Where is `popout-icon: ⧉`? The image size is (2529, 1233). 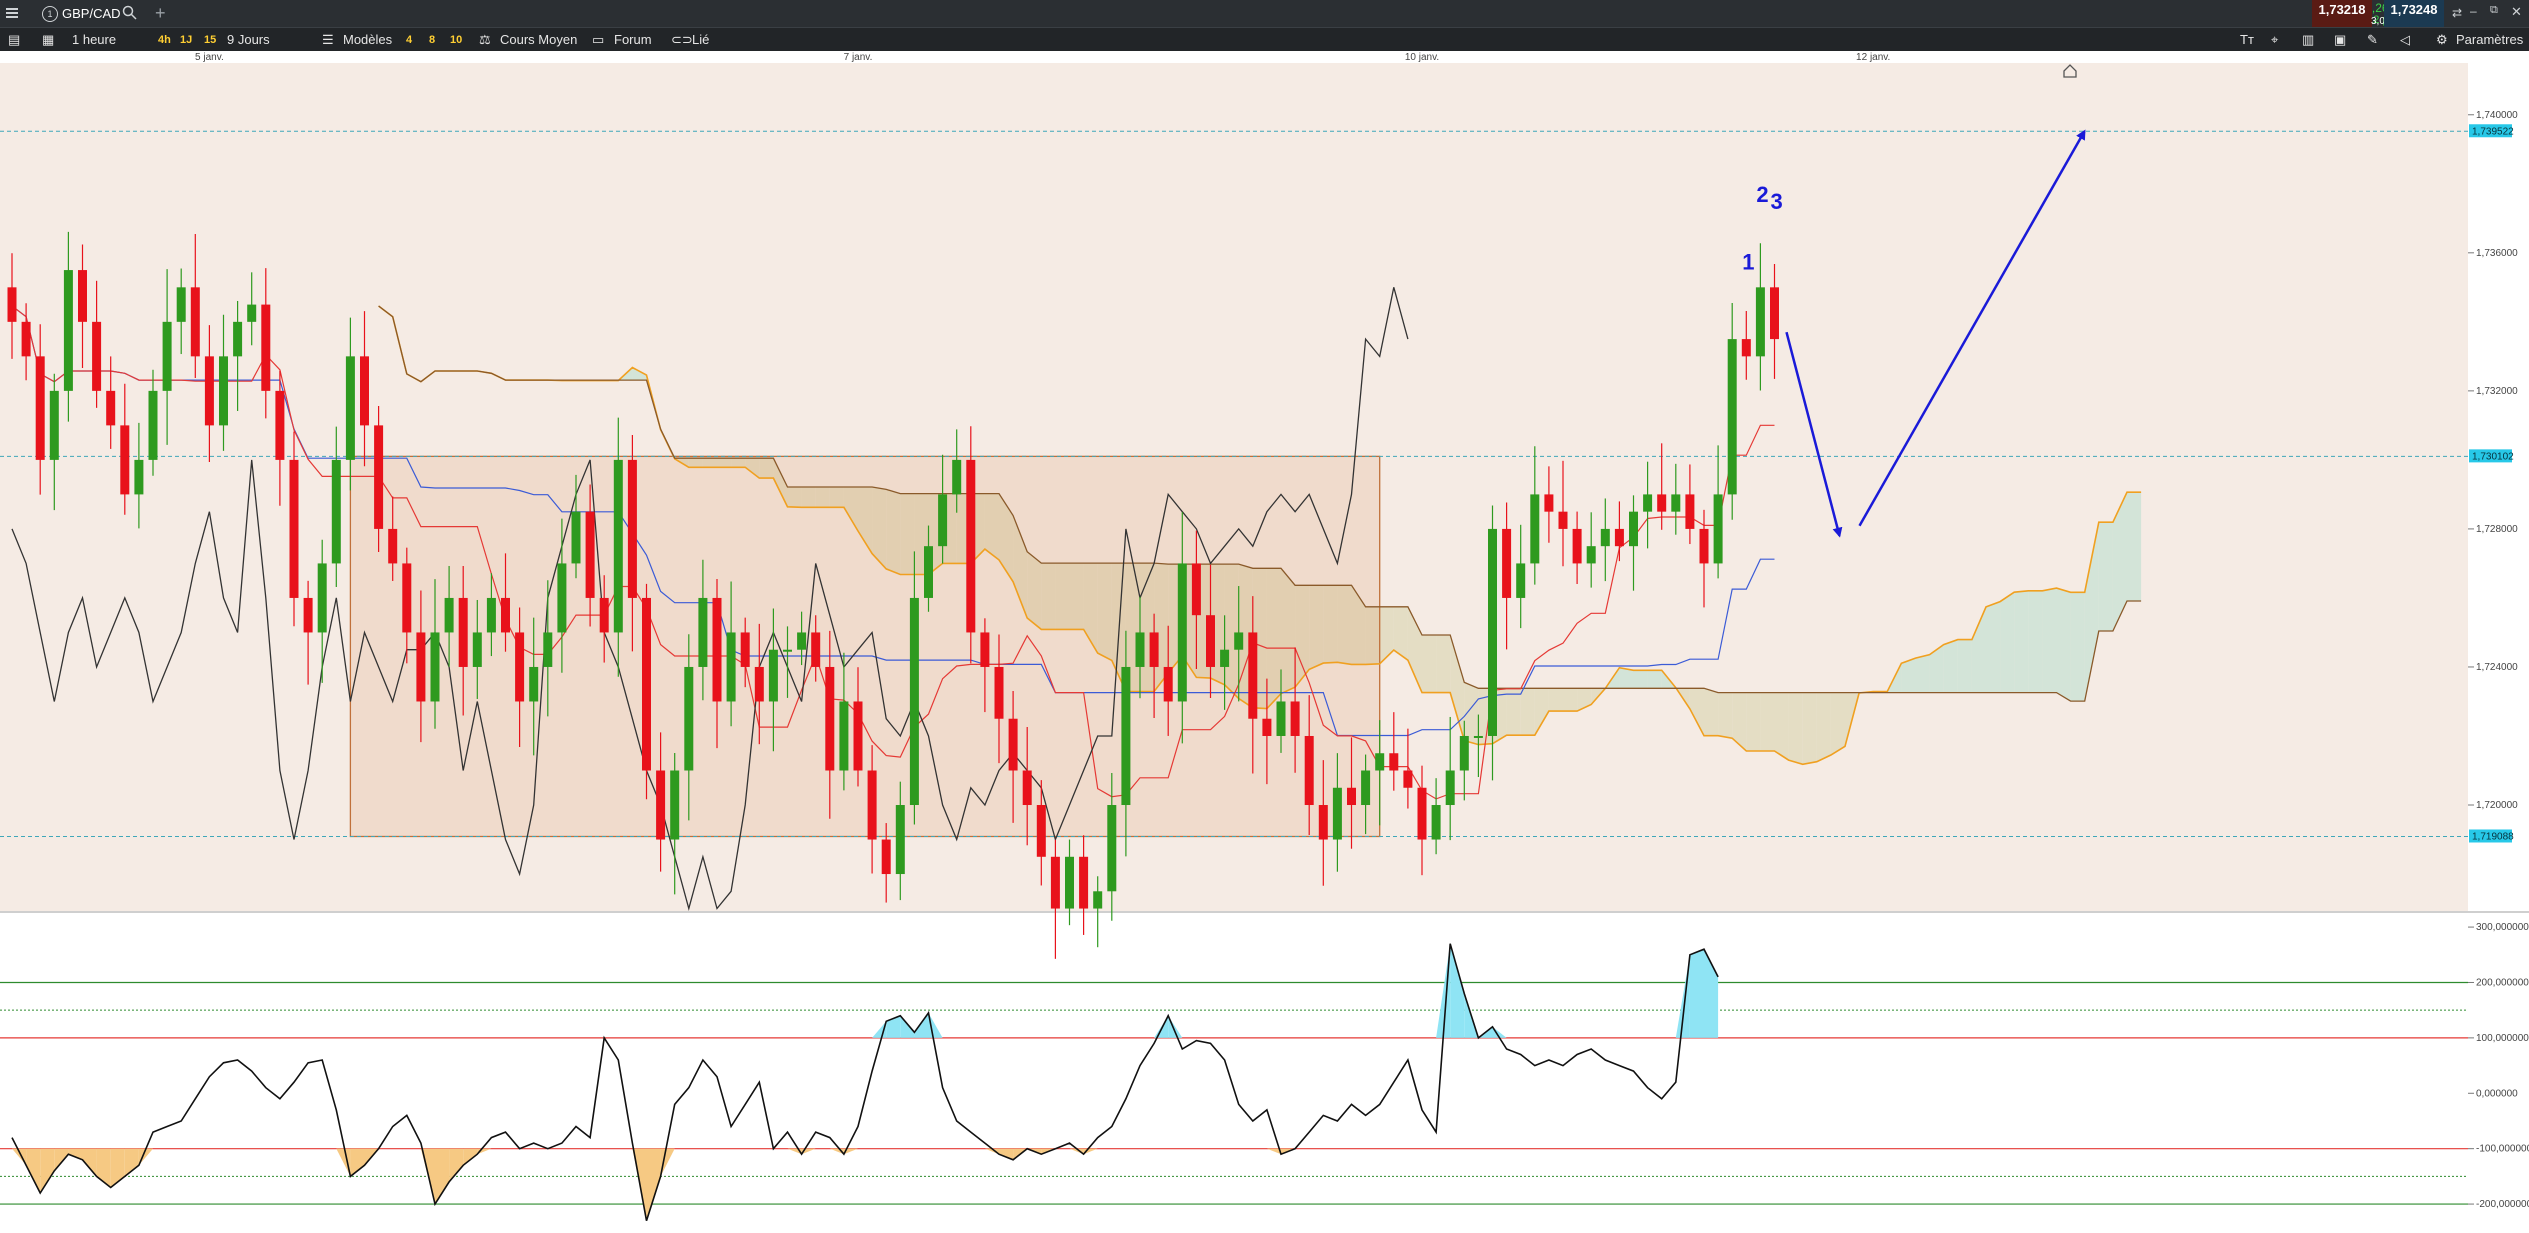 popout-icon: ⧉ is located at coordinates (2494, 10).